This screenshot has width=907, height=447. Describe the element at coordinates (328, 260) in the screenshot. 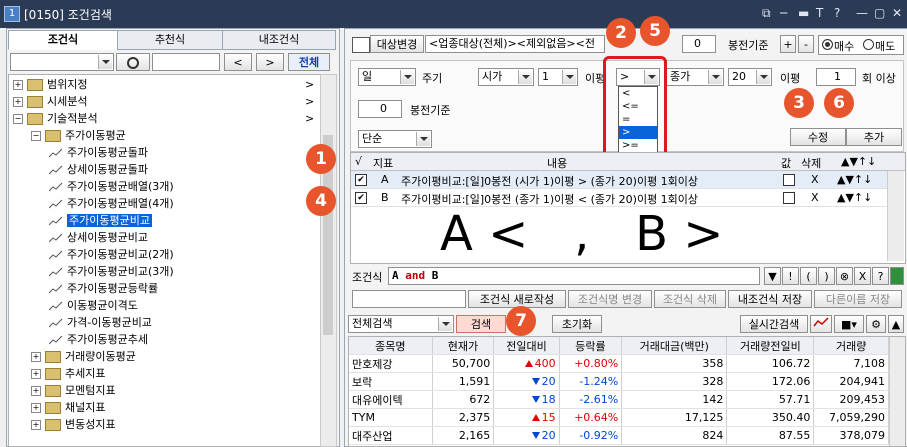

I see `tree-scrollbar` at that location.